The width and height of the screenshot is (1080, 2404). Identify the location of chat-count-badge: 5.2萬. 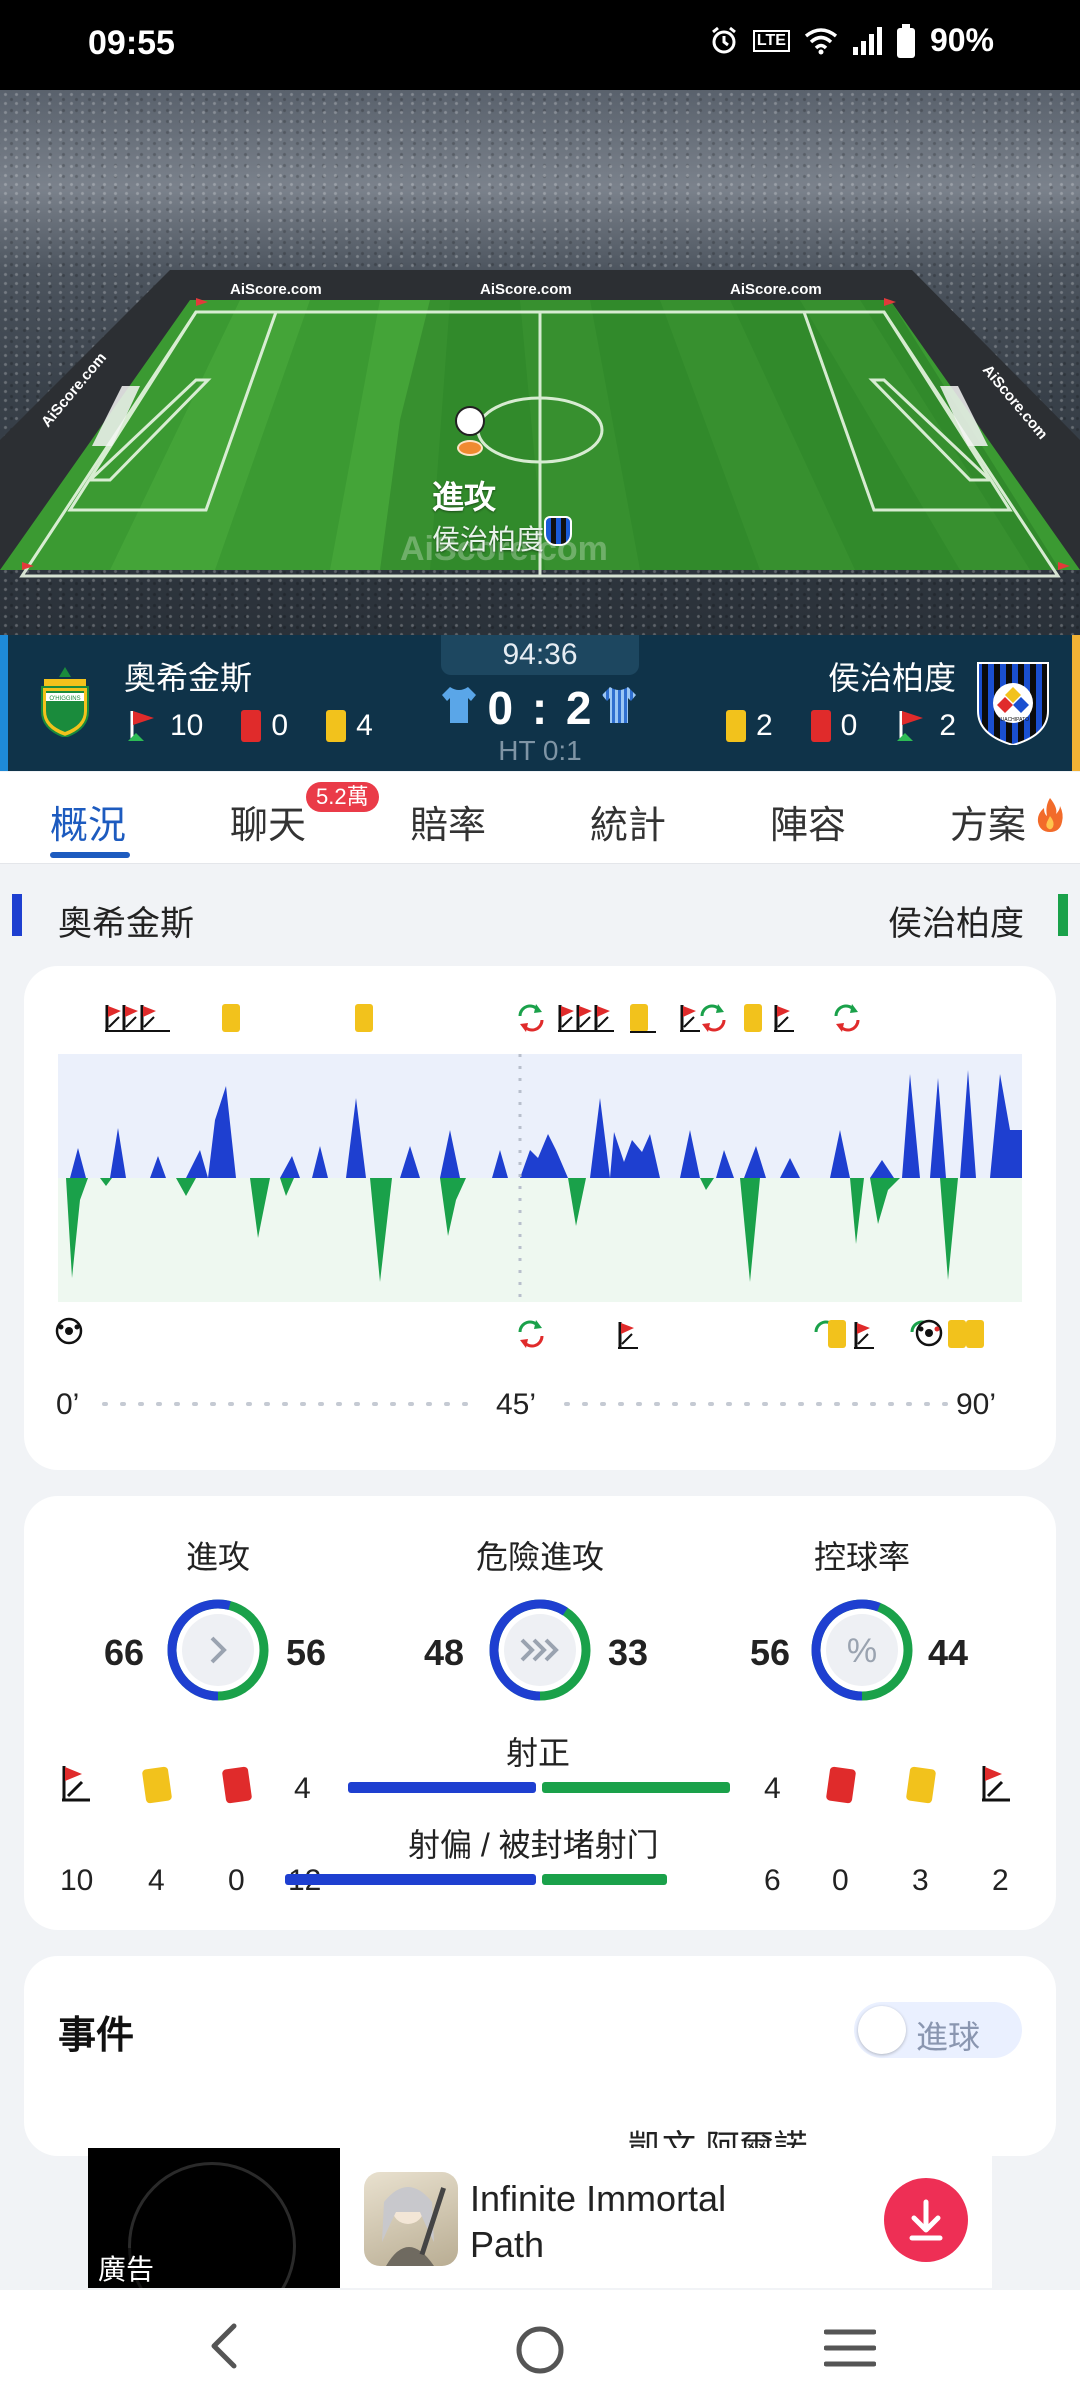
(342, 797).